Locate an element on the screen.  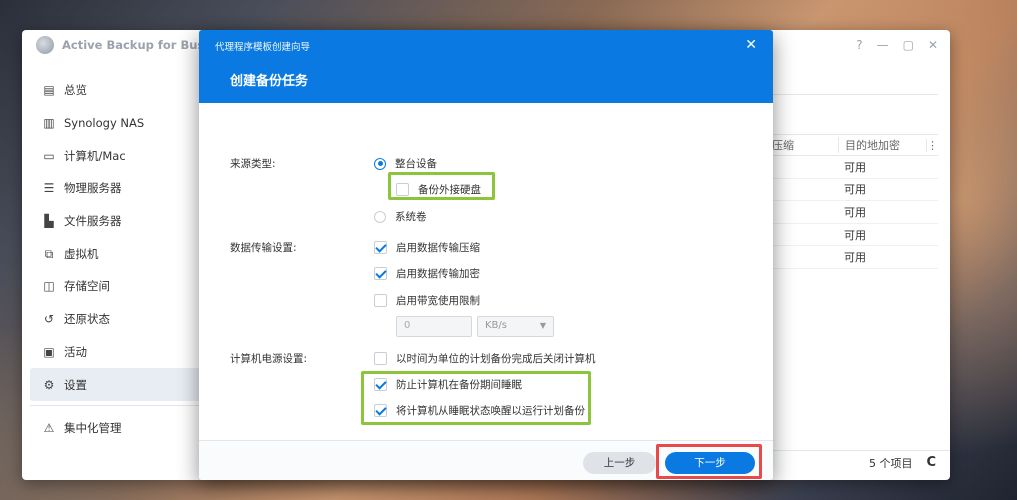
transfer-settings-label: 数据传输设置: is located at coordinates (263, 248).